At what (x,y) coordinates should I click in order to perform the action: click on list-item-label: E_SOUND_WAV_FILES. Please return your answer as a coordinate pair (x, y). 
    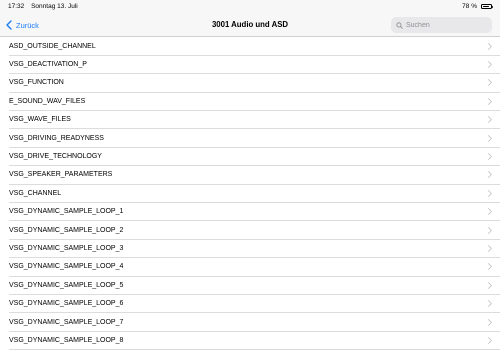
    Looking at the image, I should click on (47, 101).